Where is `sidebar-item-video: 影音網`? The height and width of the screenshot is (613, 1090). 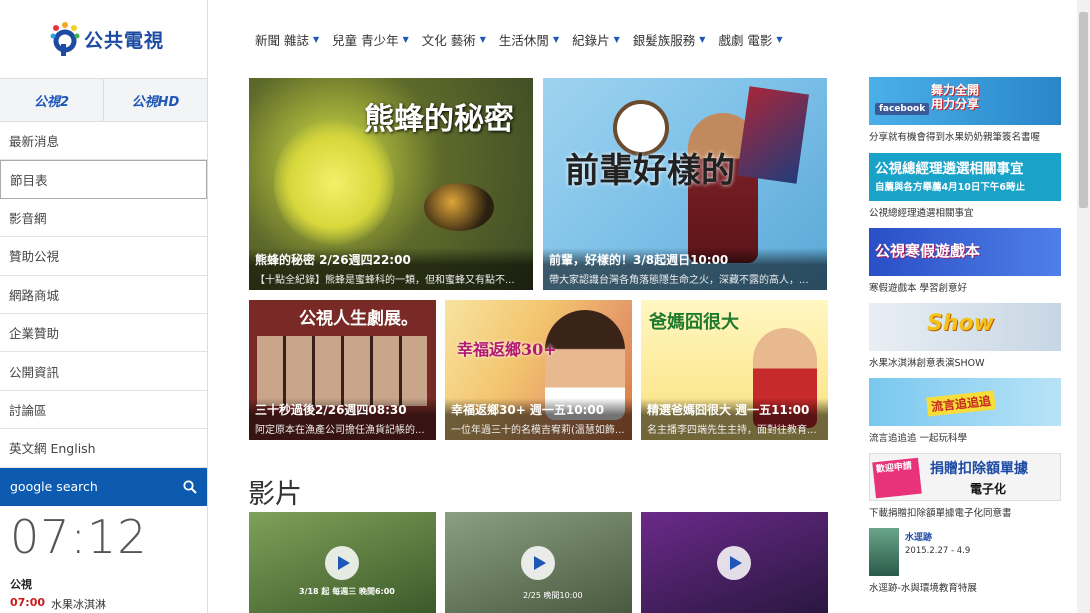 sidebar-item-video: 影音網 is located at coordinates (103, 218).